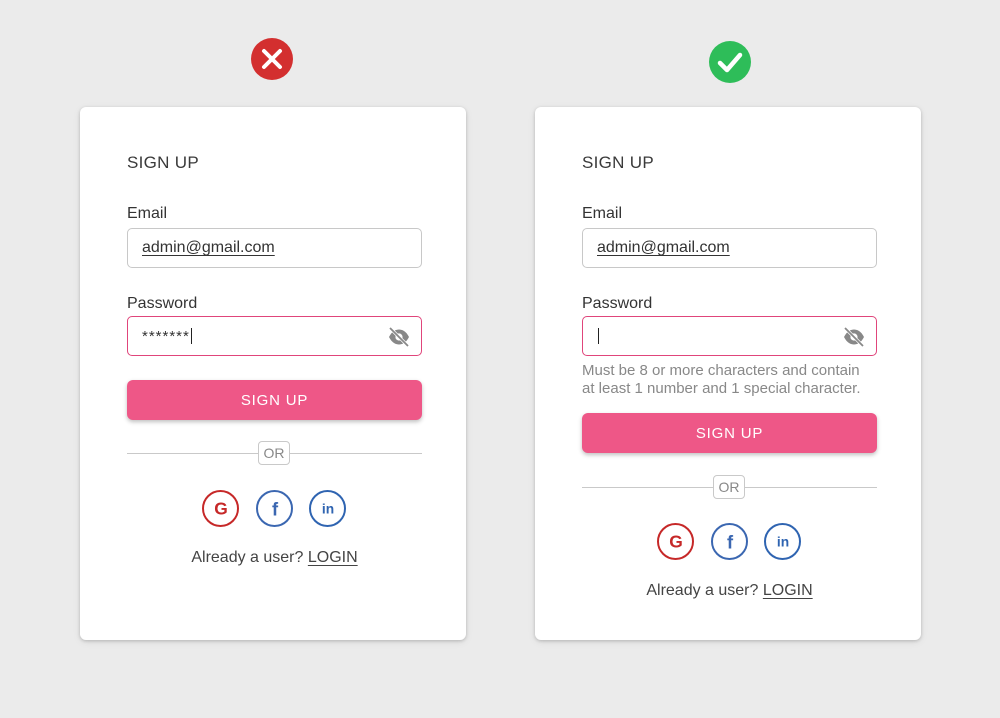 The width and height of the screenshot is (1000, 718). What do you see at coordinates (274, 336) in the screenshot?
I see `password-field: *******` at bounding box center [274, 336].